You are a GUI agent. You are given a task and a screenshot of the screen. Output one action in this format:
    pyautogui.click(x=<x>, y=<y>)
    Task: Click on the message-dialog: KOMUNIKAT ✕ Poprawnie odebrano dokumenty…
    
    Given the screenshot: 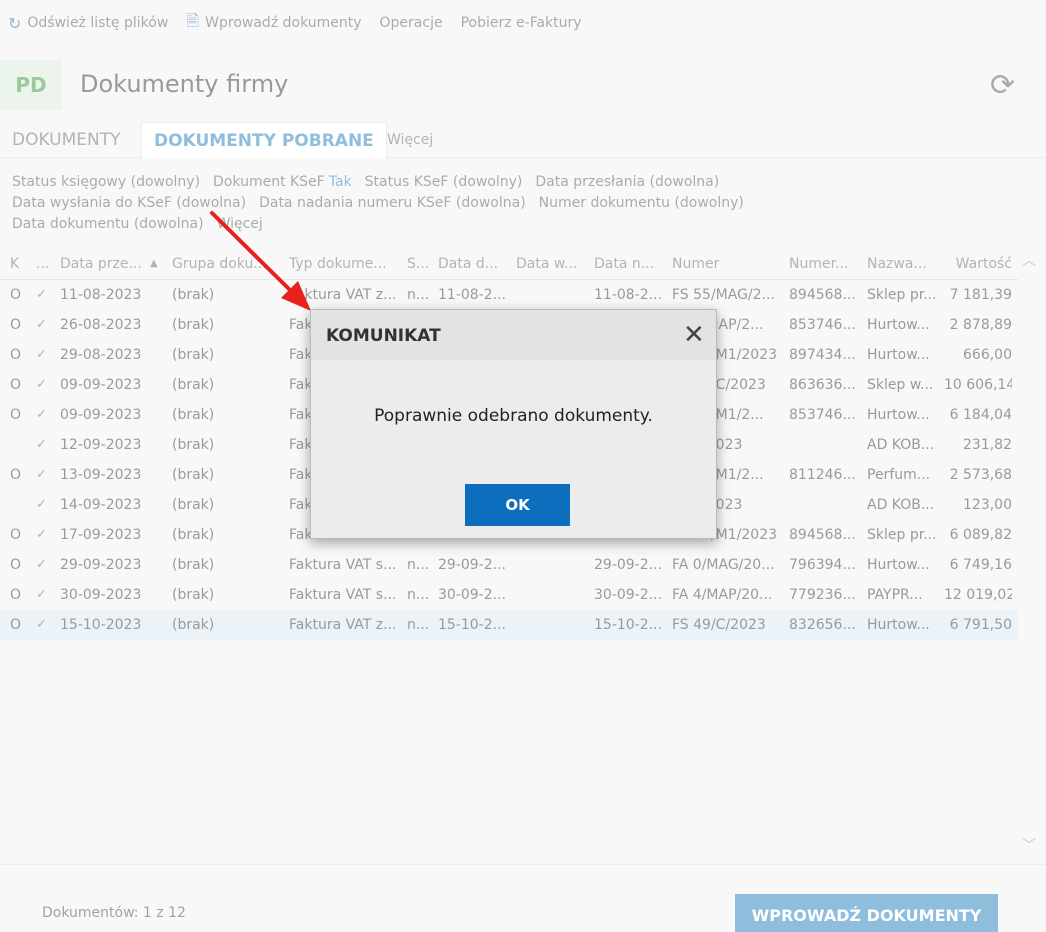 What is the action you would take?
    pyautogui.click(x=513, y=424)
    